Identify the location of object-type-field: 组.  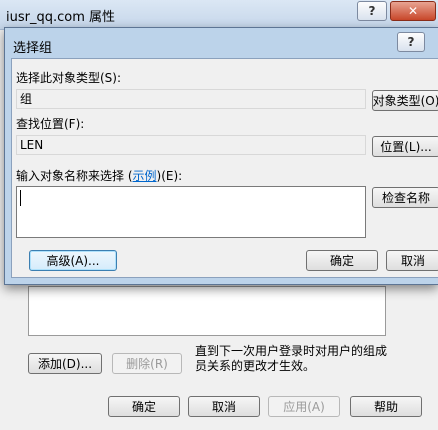
(191, 99).